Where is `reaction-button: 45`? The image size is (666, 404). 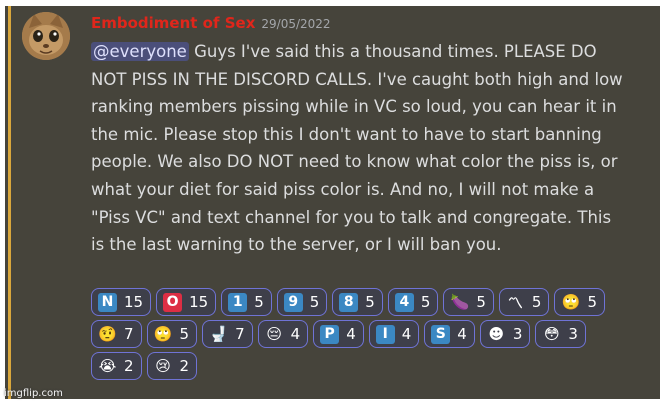
reaction-button: 45 is located at coordinates (413, 302).